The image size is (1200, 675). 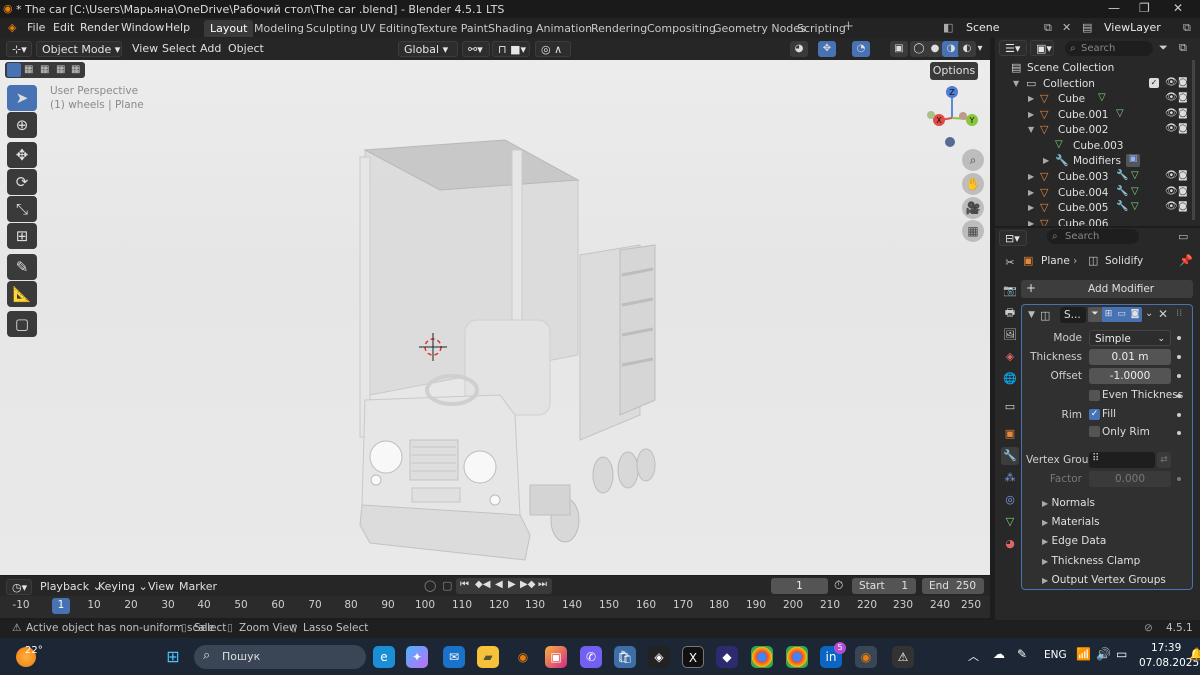 What do you see at coordinates (63, 27) in the screenshot?
I see `menu-edit: Edit` at bounding box center [63, 27].